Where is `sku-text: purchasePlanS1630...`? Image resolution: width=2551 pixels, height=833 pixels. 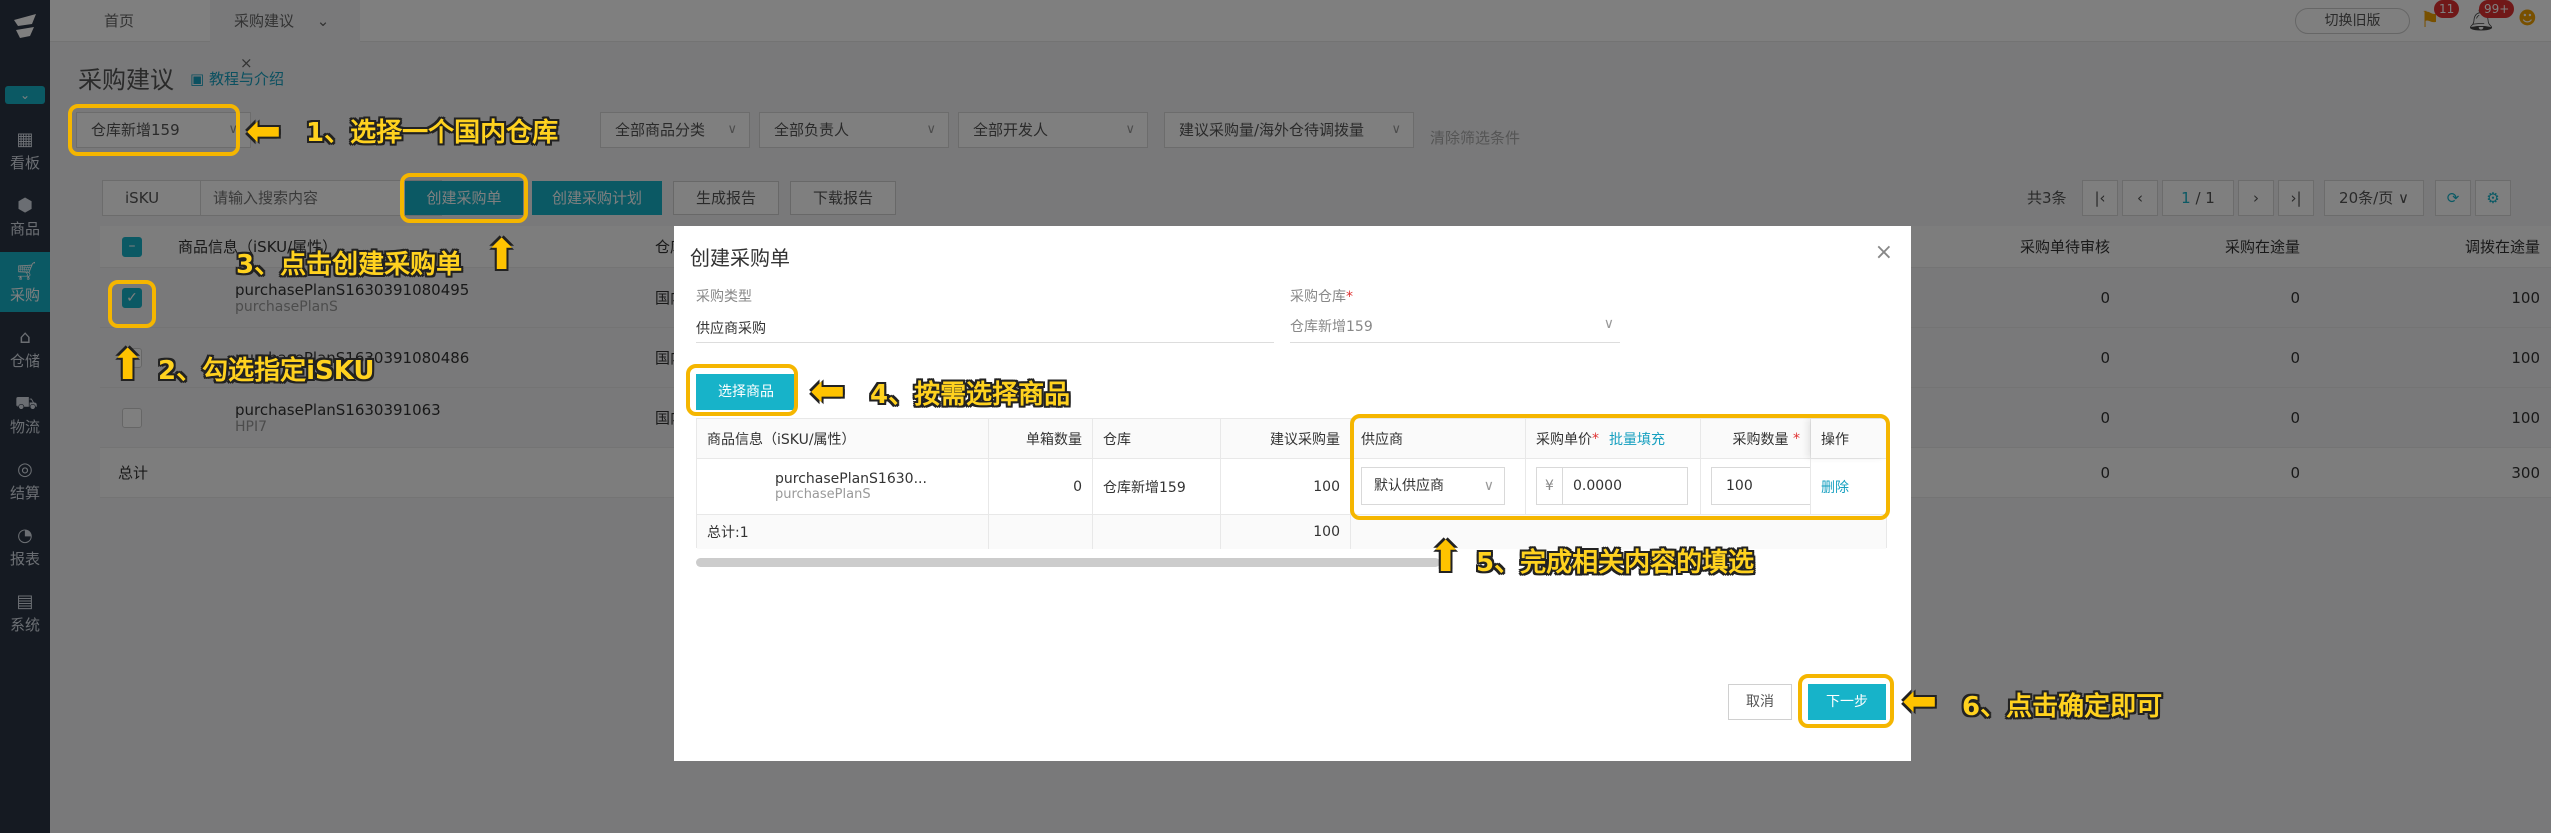 sku-text: purchasePlanS1630... is located at coordinates (851, 479).